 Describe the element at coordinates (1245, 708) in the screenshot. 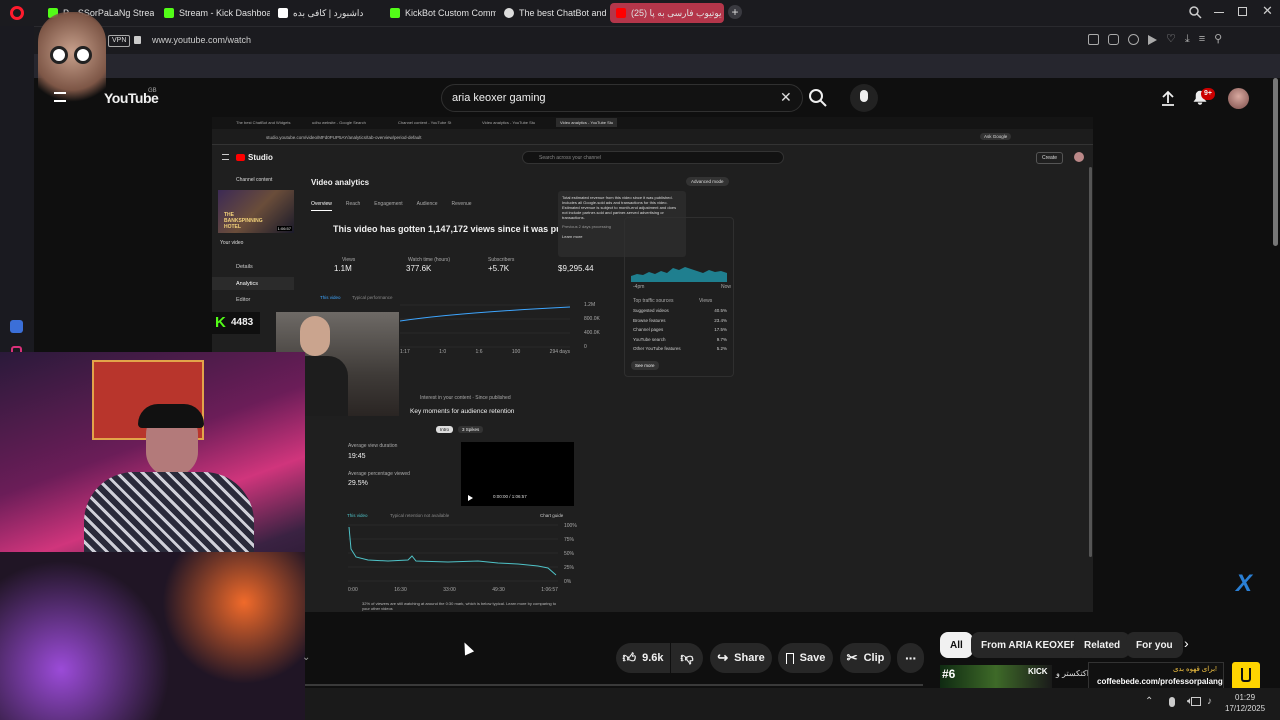

I see `clock-date: 17/12/2025` at that location.